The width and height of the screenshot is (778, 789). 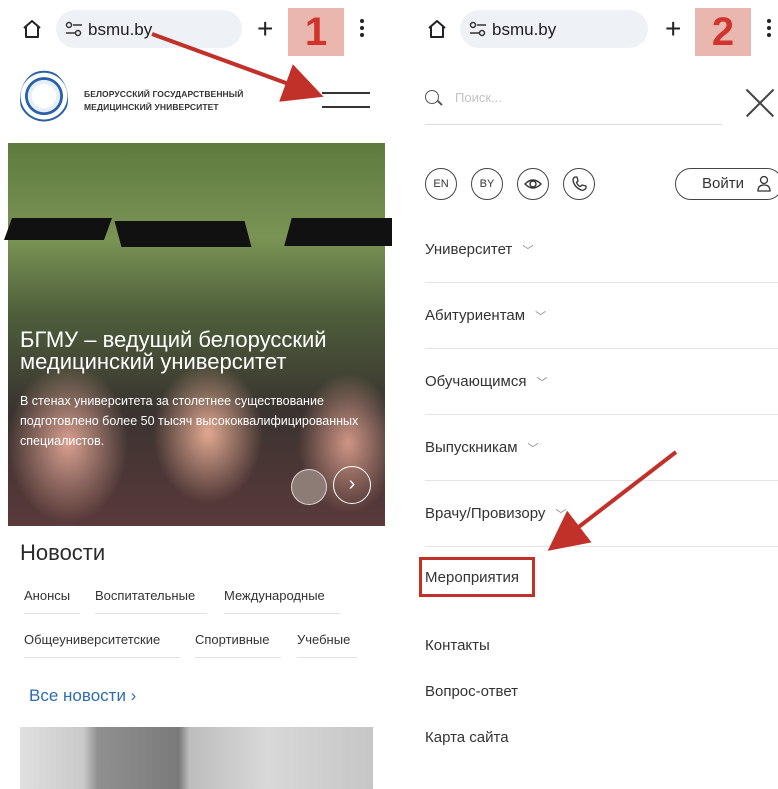 I want to click on close-icon, so click(x=760, y=103).